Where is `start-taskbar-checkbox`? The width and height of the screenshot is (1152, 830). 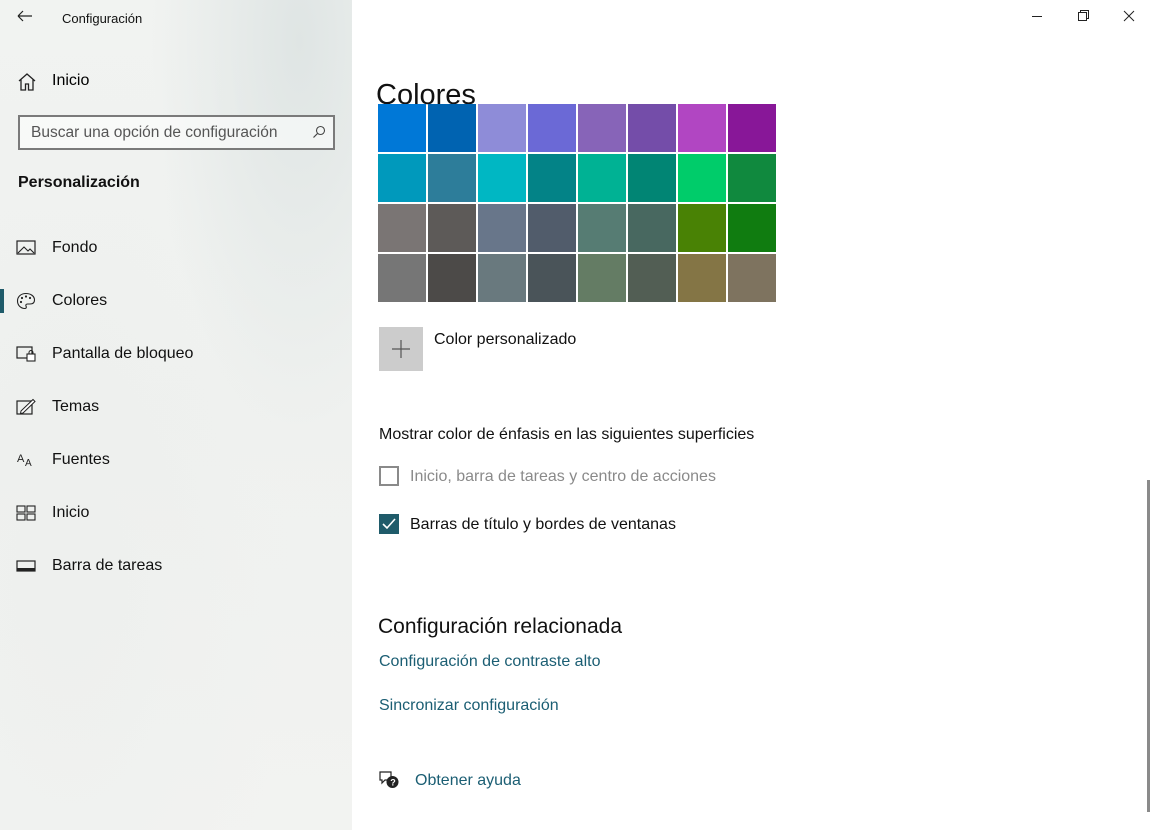 start-taskbar-checkbox is located at coordinates (389, 476).